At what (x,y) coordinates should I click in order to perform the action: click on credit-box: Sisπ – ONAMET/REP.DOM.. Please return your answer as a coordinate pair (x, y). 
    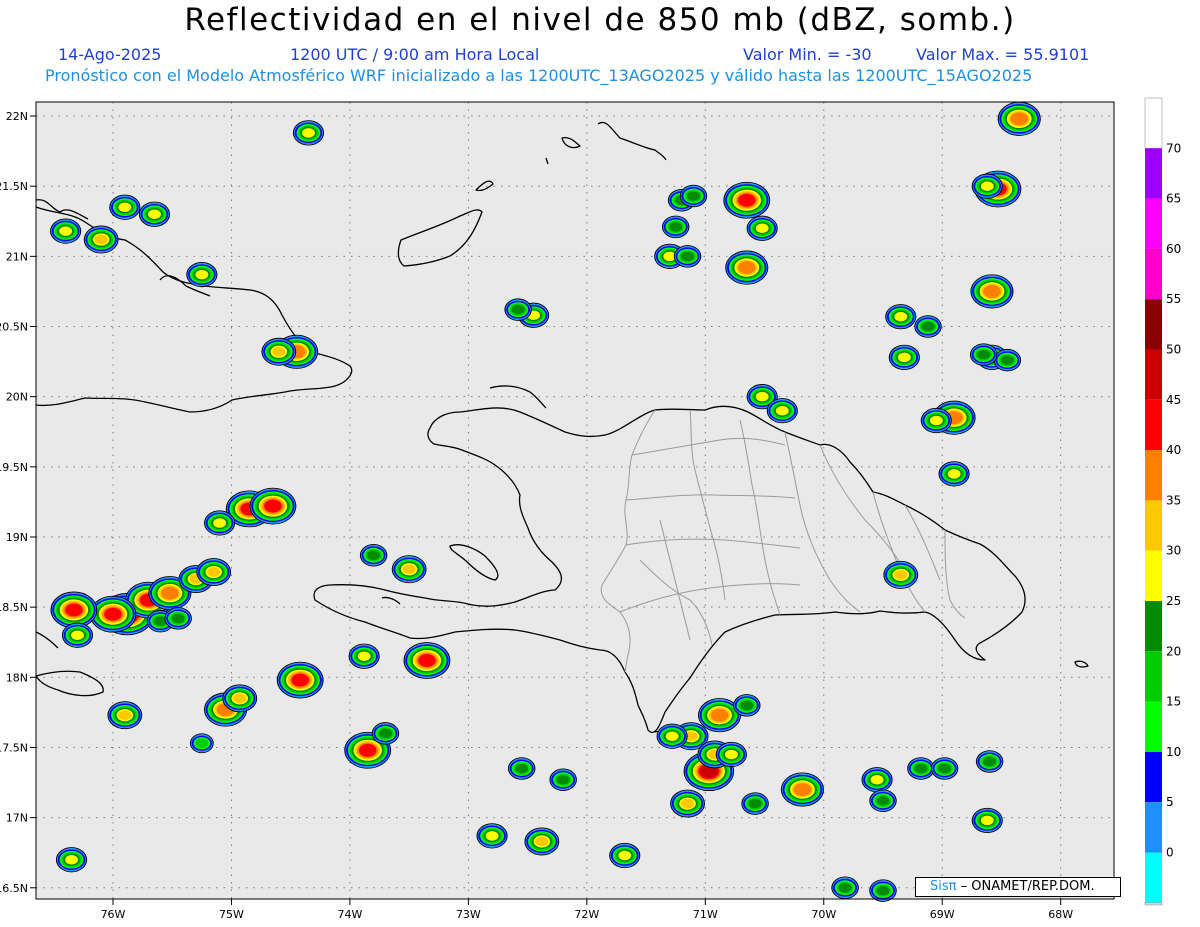
    Looking at the image, I should click on (1018, 887).